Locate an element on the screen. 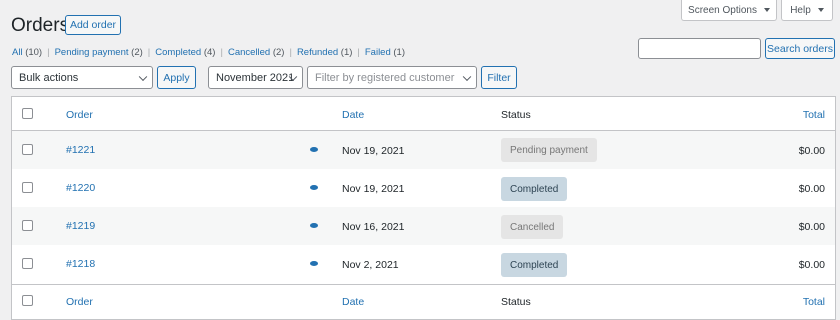 The width and height of the screenshot is (840, 320). status-filter-refunded: Refunded (1) is located at coordinates (324, 52).